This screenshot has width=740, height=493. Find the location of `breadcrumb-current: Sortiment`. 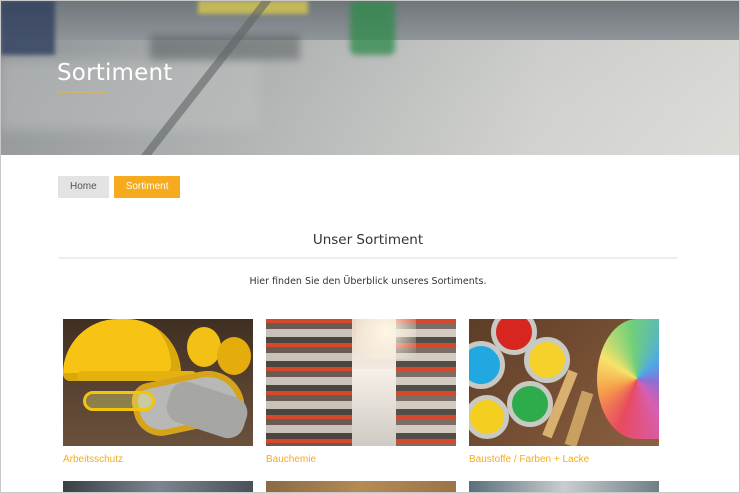

breadcrumb-current: Sortiment is located at coordinates (147, 187).